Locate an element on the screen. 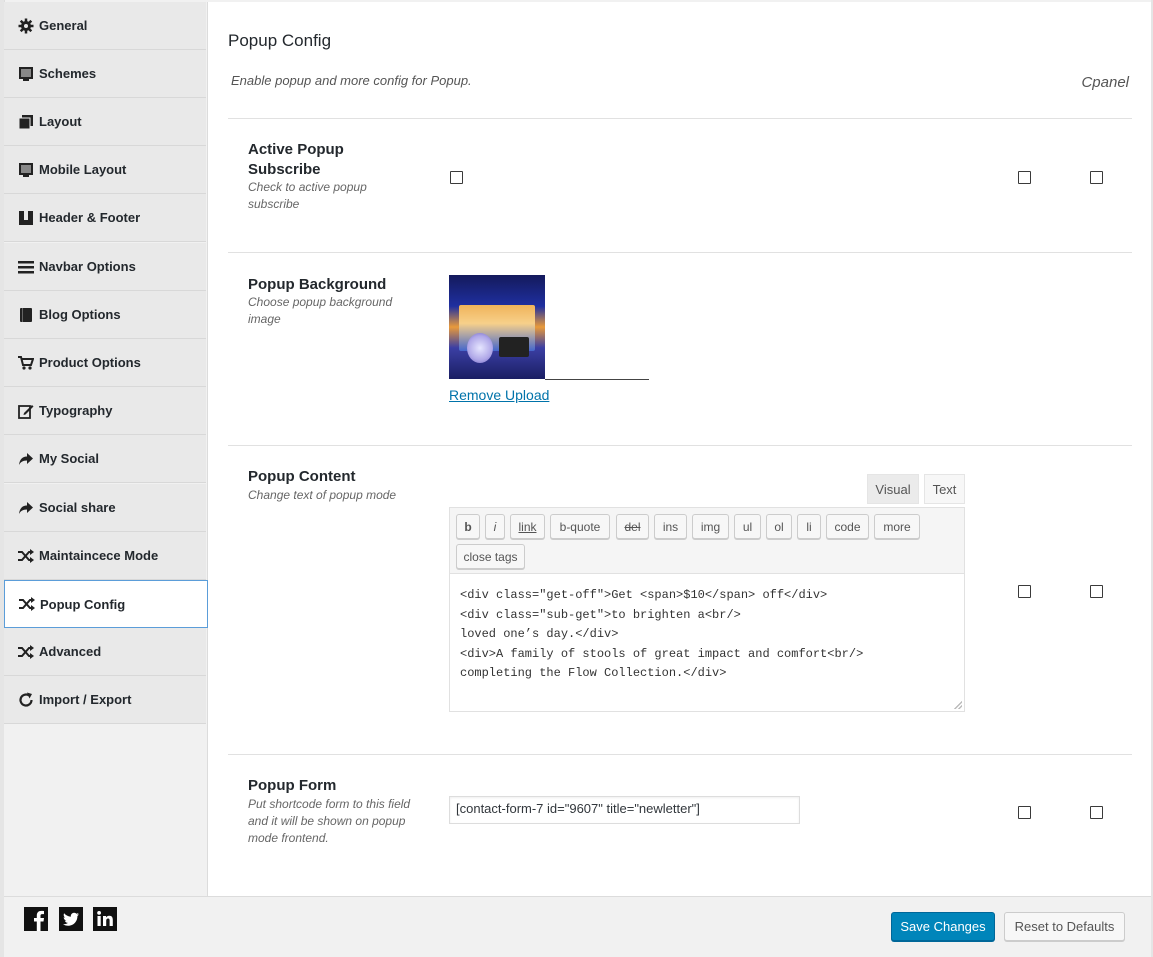  sidebar-item-my-social: My Social is located at coordinates (105, 459).